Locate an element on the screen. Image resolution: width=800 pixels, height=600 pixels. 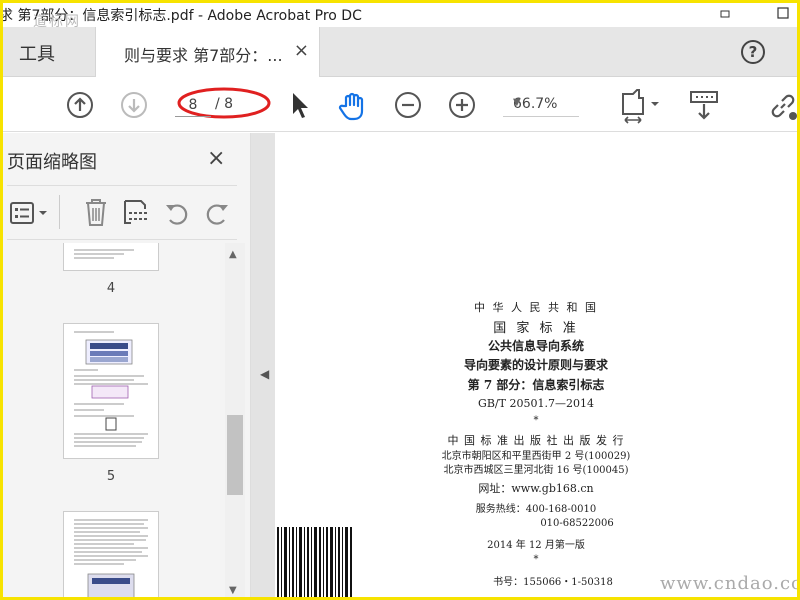
extract-page-icon is located at coordinates (136, 214).